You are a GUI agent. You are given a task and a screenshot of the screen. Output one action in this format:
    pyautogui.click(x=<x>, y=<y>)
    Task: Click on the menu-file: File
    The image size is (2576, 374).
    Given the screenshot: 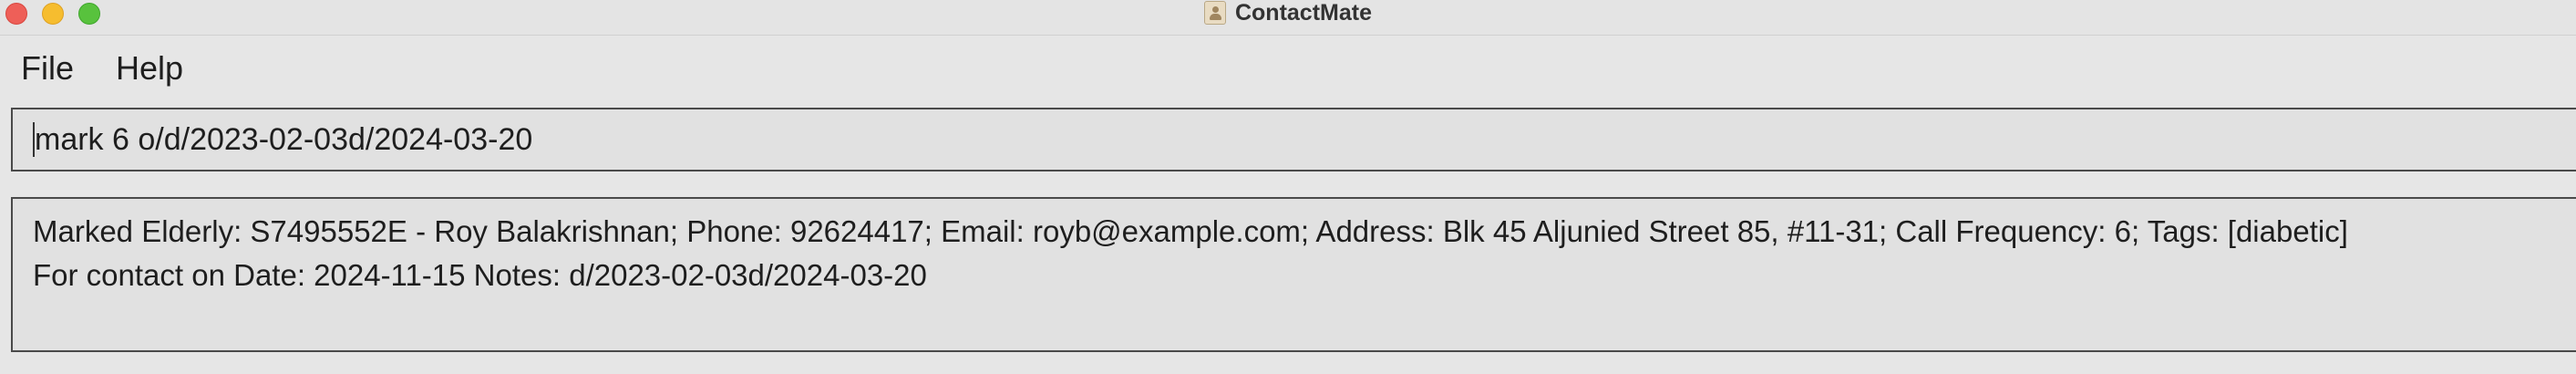 What is the action you would take?
    pyautogui.click(x=47, y=68)
    